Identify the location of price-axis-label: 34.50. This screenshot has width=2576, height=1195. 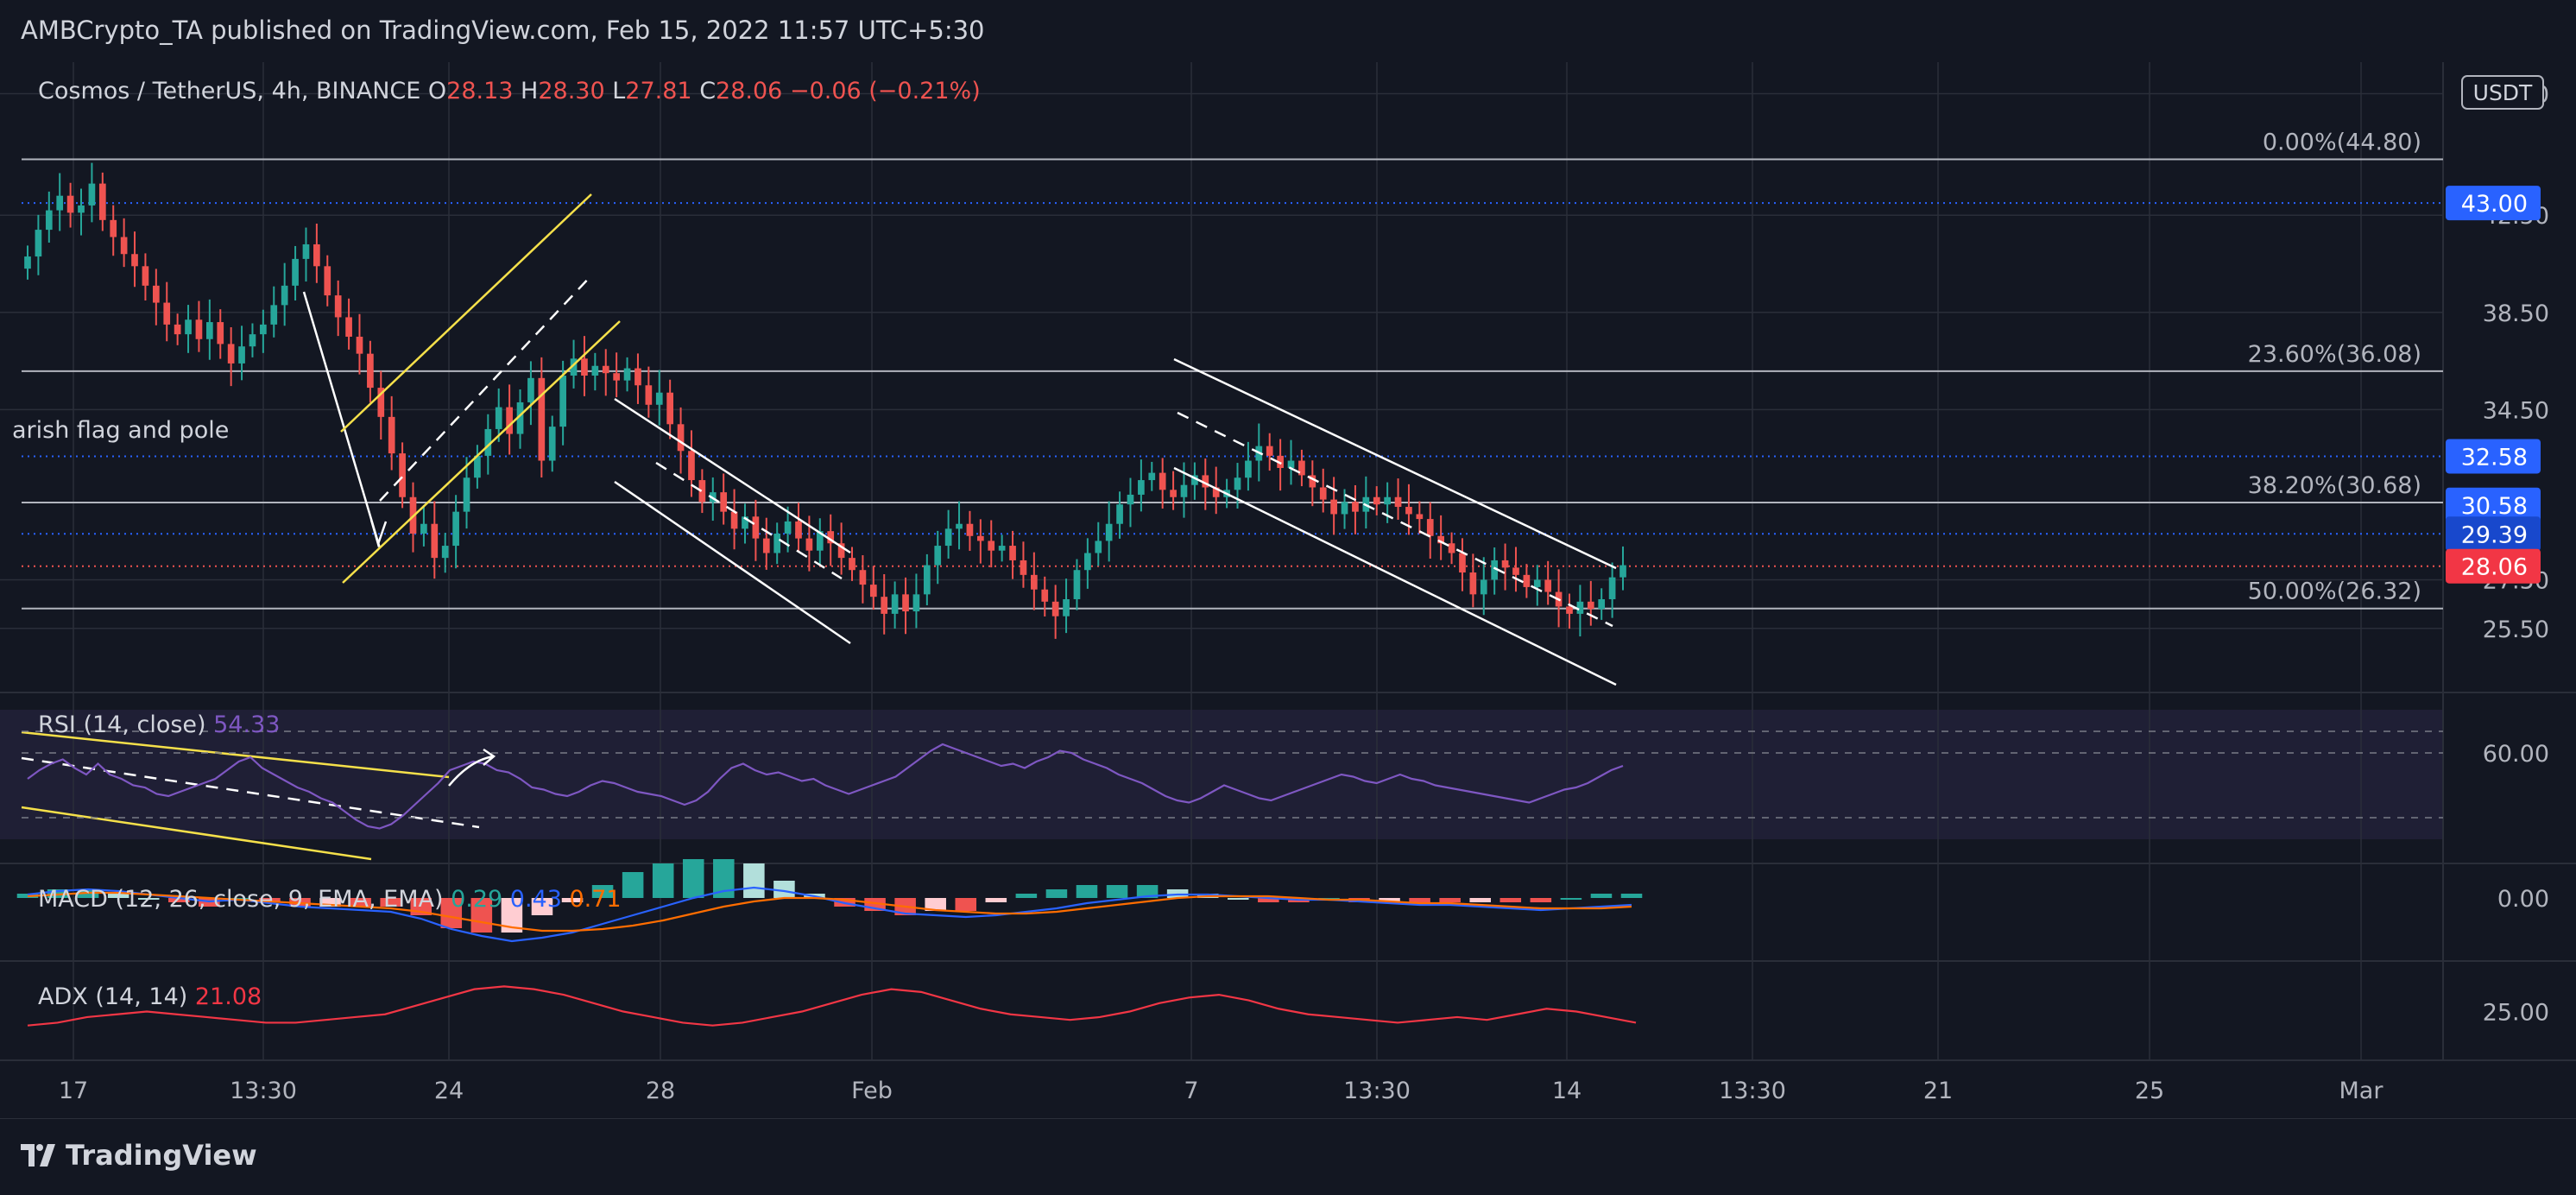
(2516, 410).